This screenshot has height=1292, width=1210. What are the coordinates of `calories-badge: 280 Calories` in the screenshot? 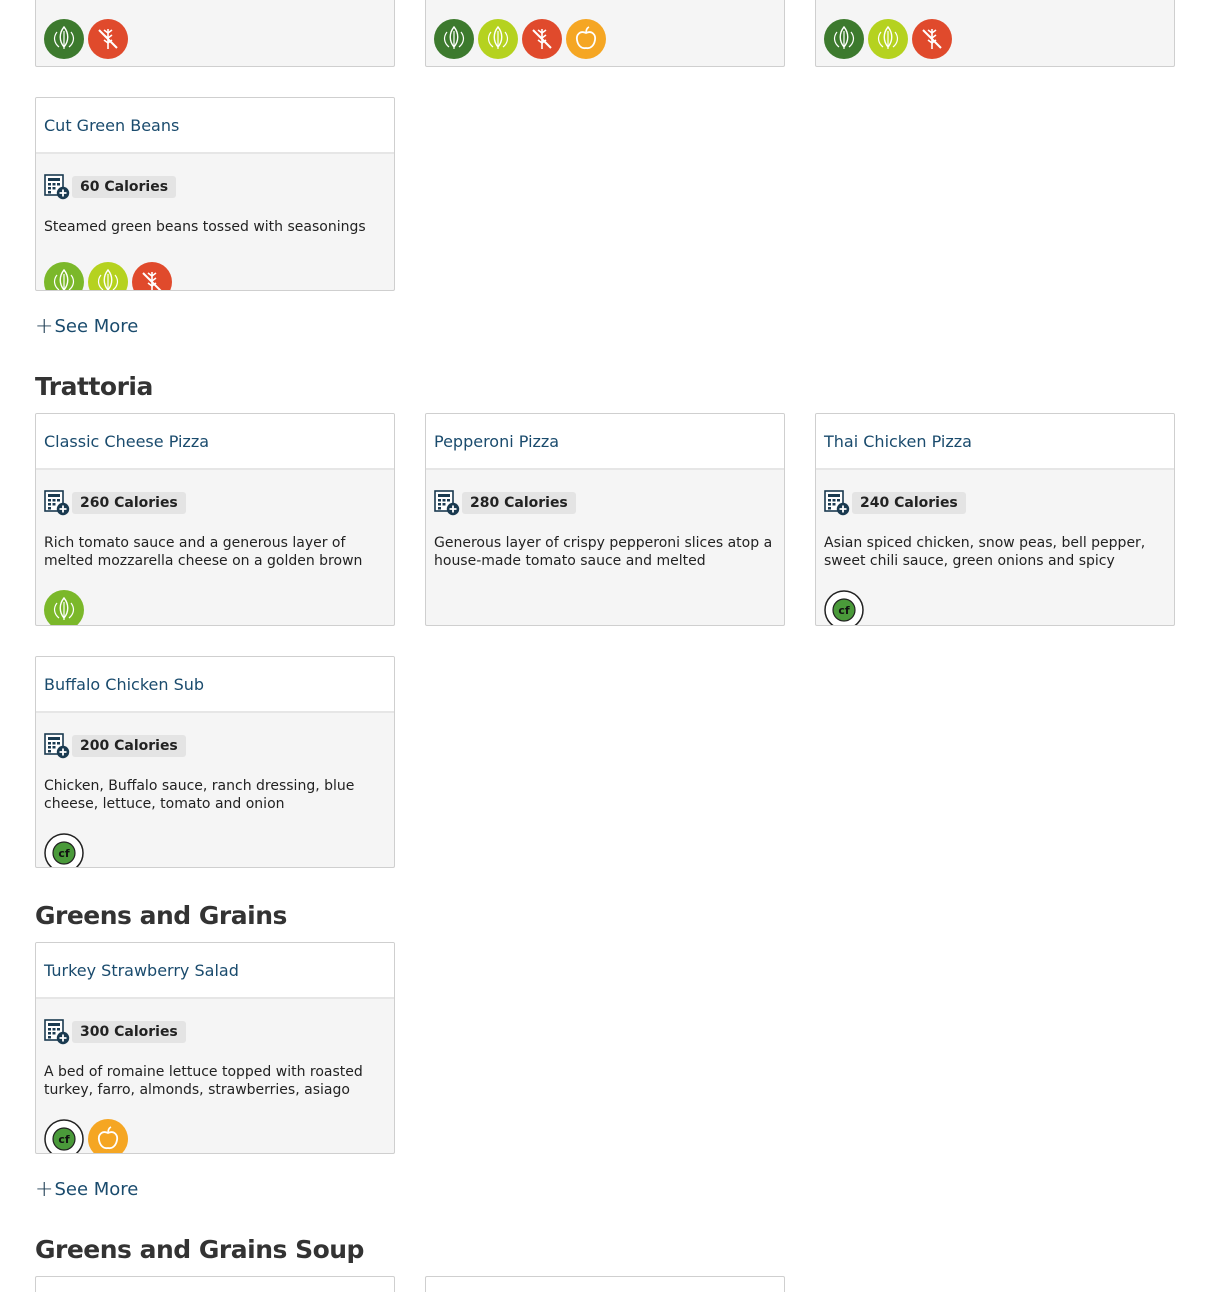 It's located at (519, 503).